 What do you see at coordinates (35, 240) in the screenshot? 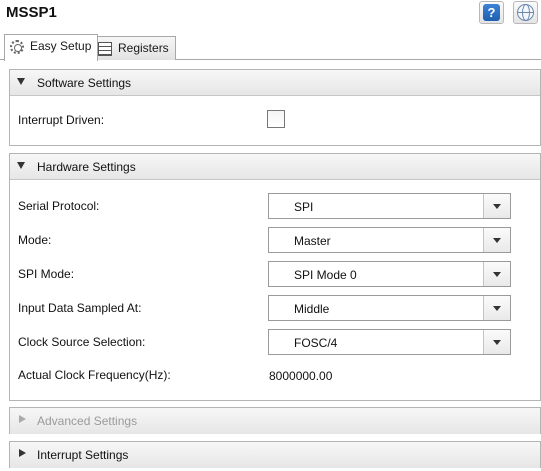
I see `mode-label: Mode:` at bounding box center [35, 240].